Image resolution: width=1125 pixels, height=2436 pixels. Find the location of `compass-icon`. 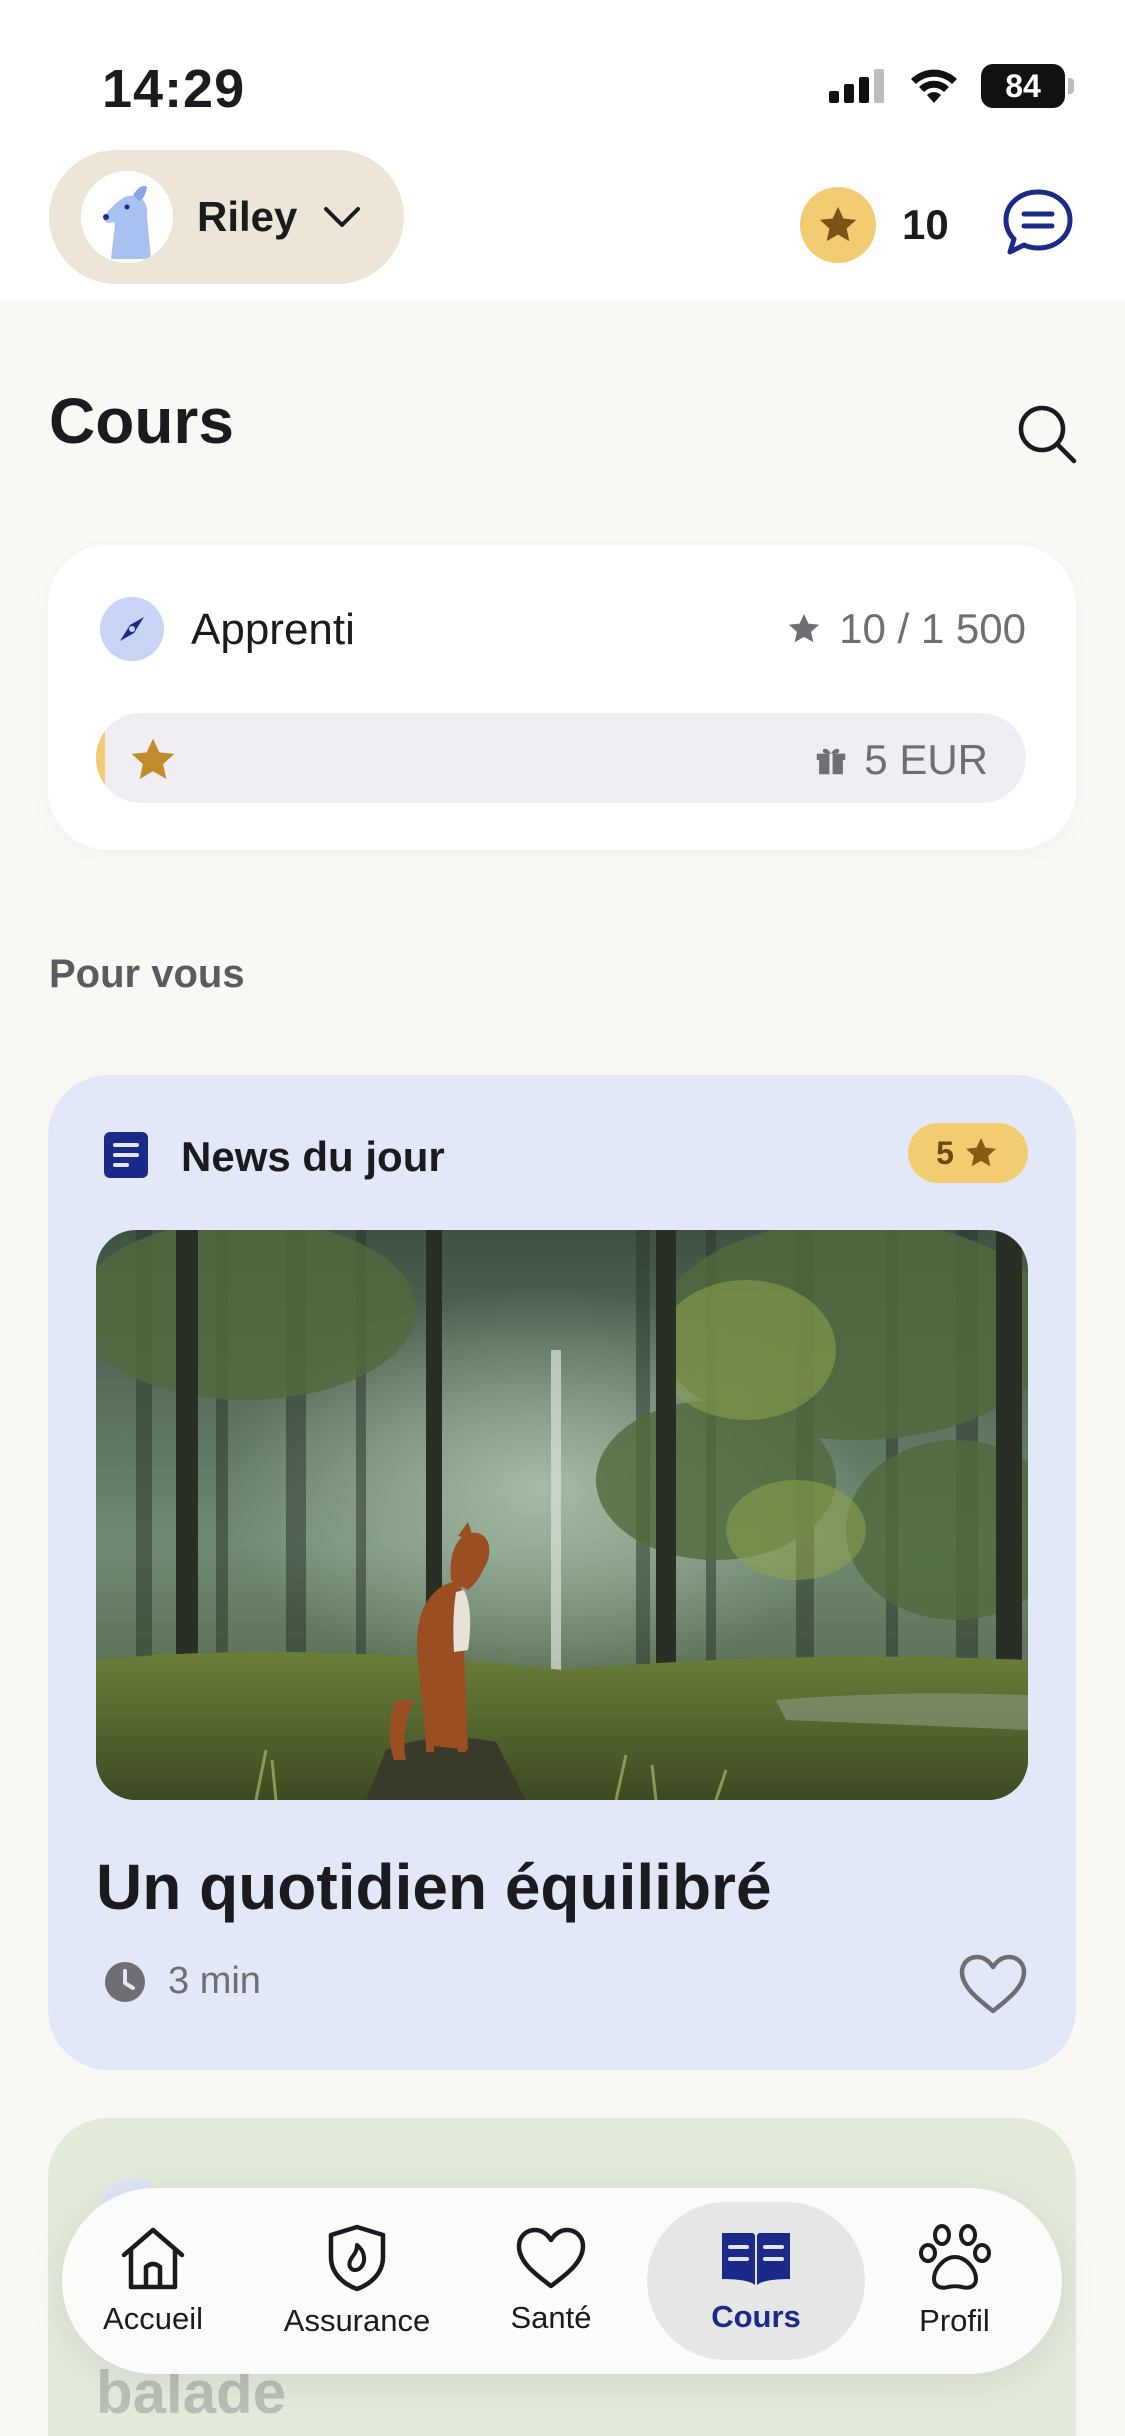

compass-icon is located at coordinates (132, 629).